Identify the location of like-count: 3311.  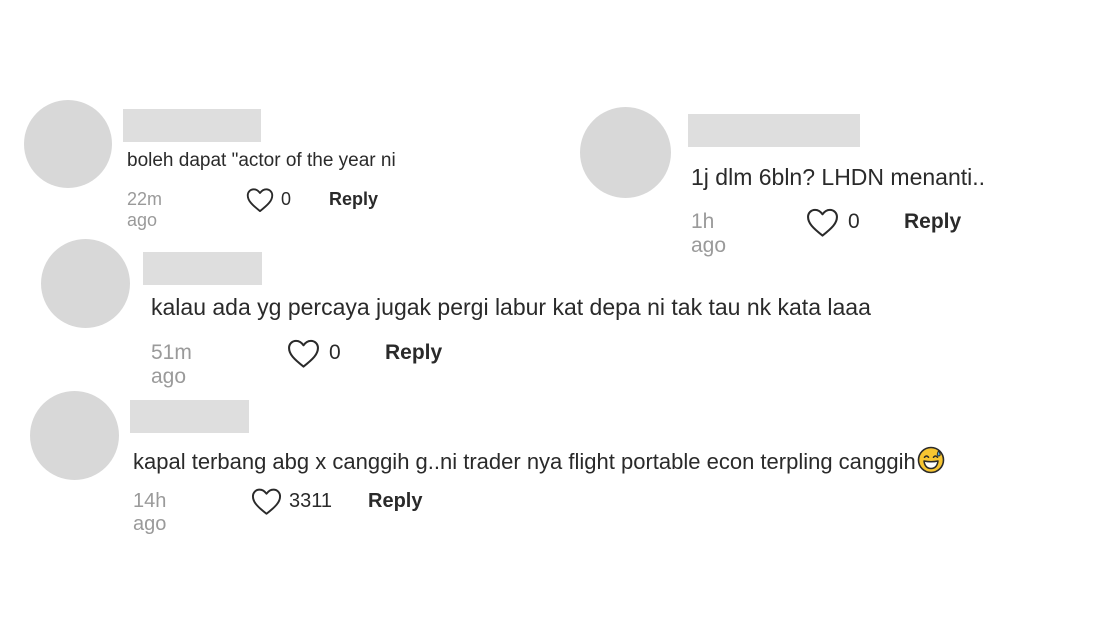
(311, 501).